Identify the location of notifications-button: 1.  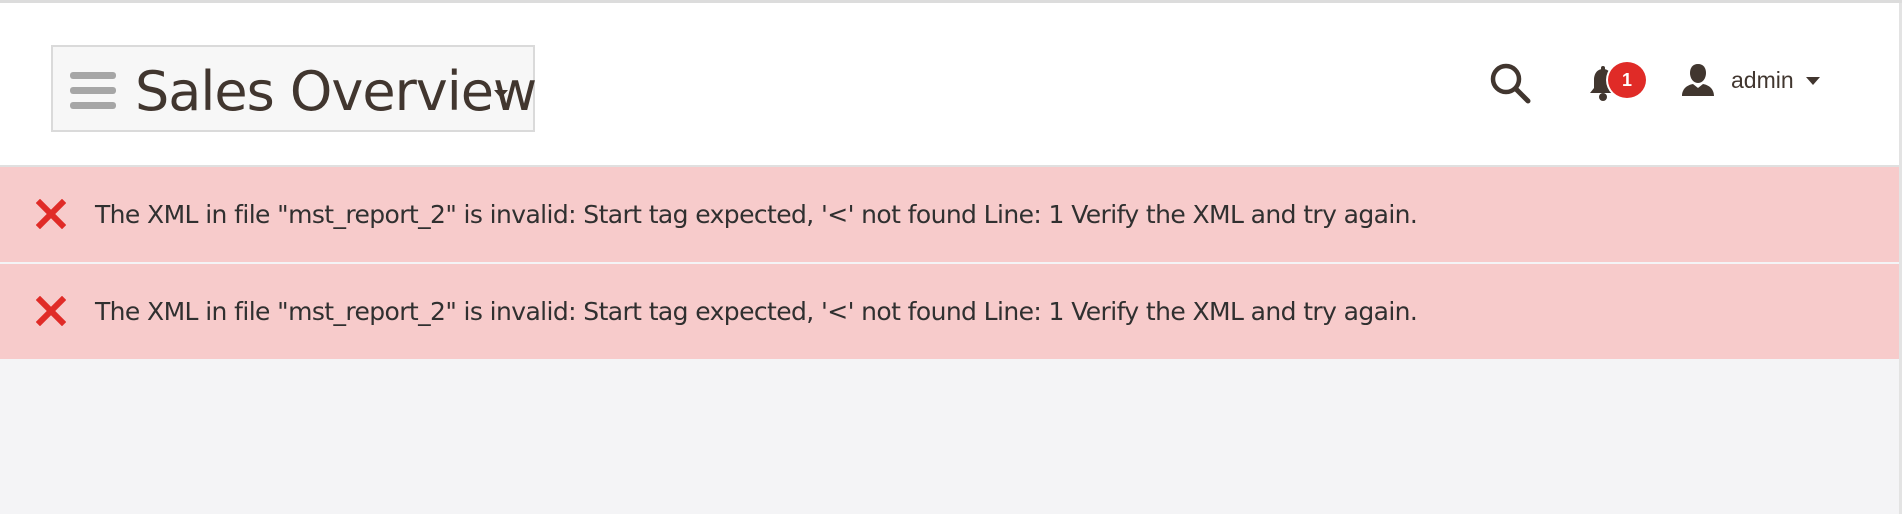
(1617, 83).